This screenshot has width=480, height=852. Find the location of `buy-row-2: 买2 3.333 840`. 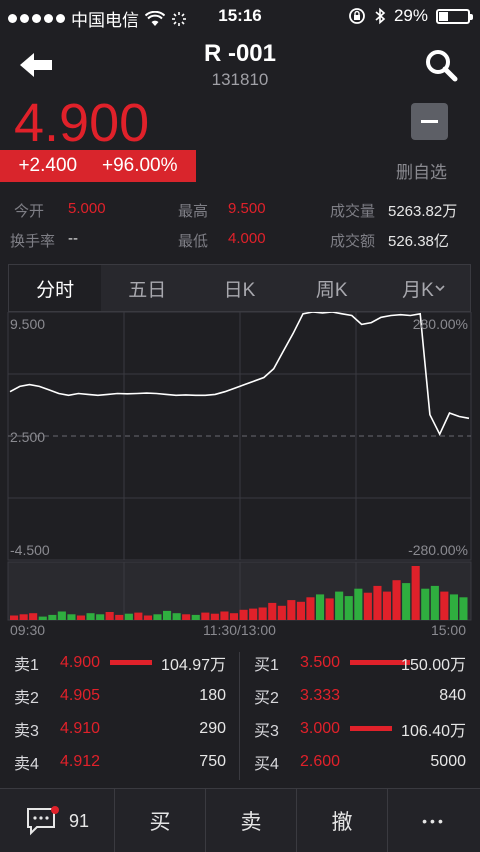

buy-row-2: 买2 3.333 840 is located at coordinates (360, 695).